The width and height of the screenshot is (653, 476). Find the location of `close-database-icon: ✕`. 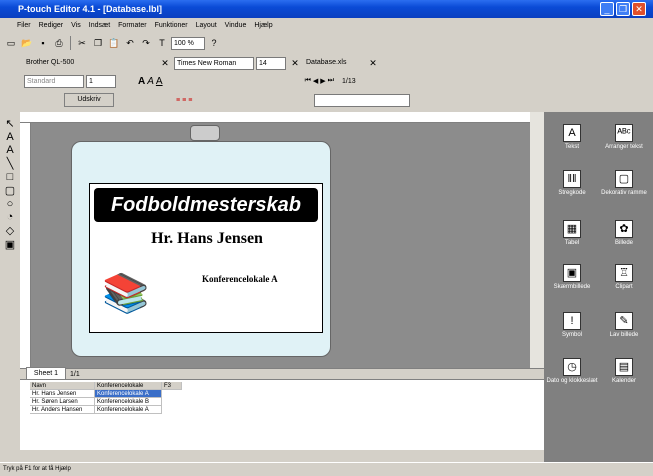

close-database-icon: ✕ is located at coordinates (373, 63).